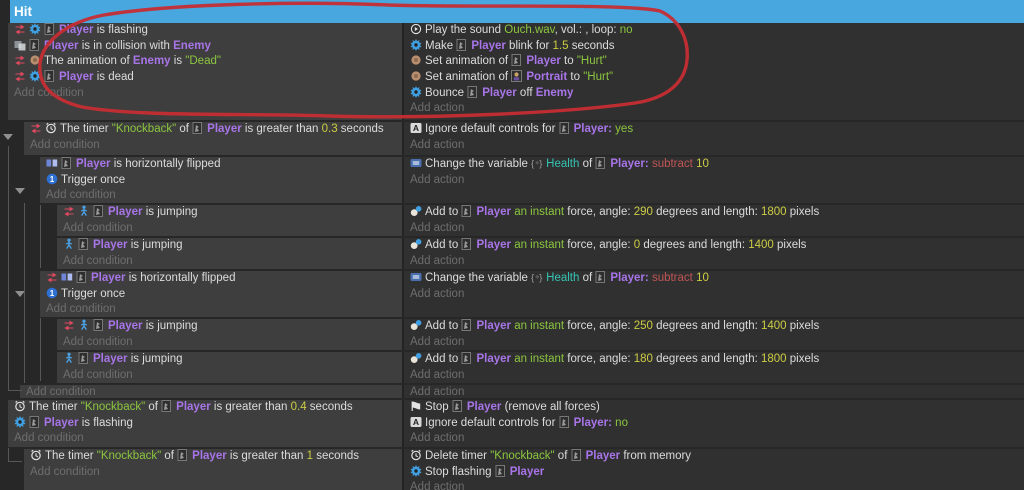  Describe the element at coordinates (468, 77) in the screenshot. I see `text-token: Set animation of` at that location.